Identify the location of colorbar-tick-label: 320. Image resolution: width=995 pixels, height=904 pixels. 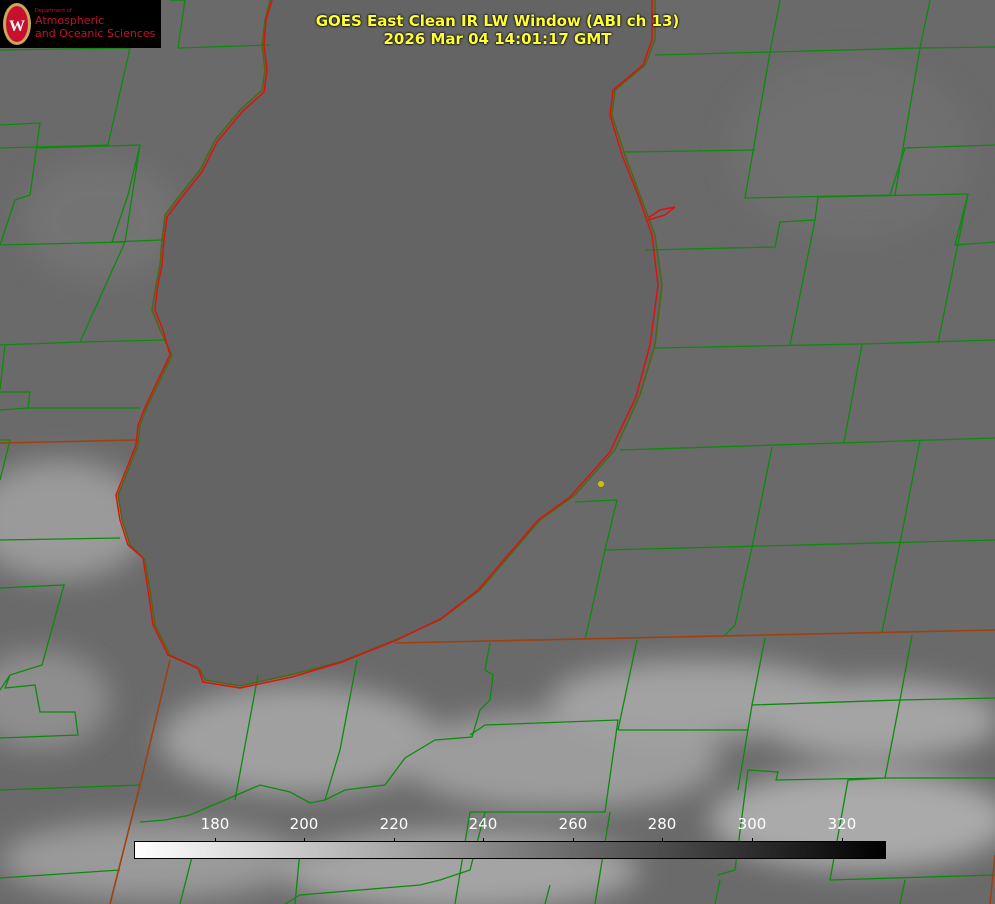
(842, 824).